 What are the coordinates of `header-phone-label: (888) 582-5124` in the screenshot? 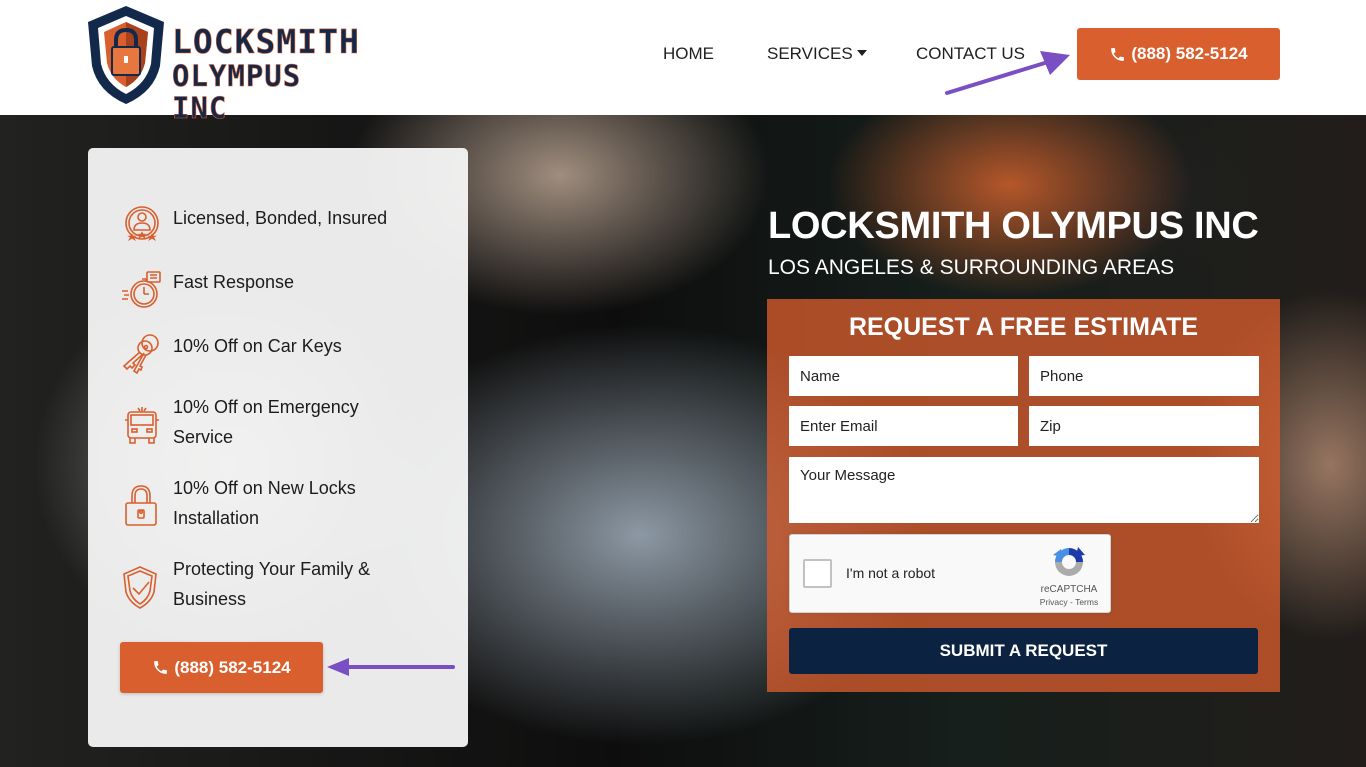 It's located at (1189, 53).